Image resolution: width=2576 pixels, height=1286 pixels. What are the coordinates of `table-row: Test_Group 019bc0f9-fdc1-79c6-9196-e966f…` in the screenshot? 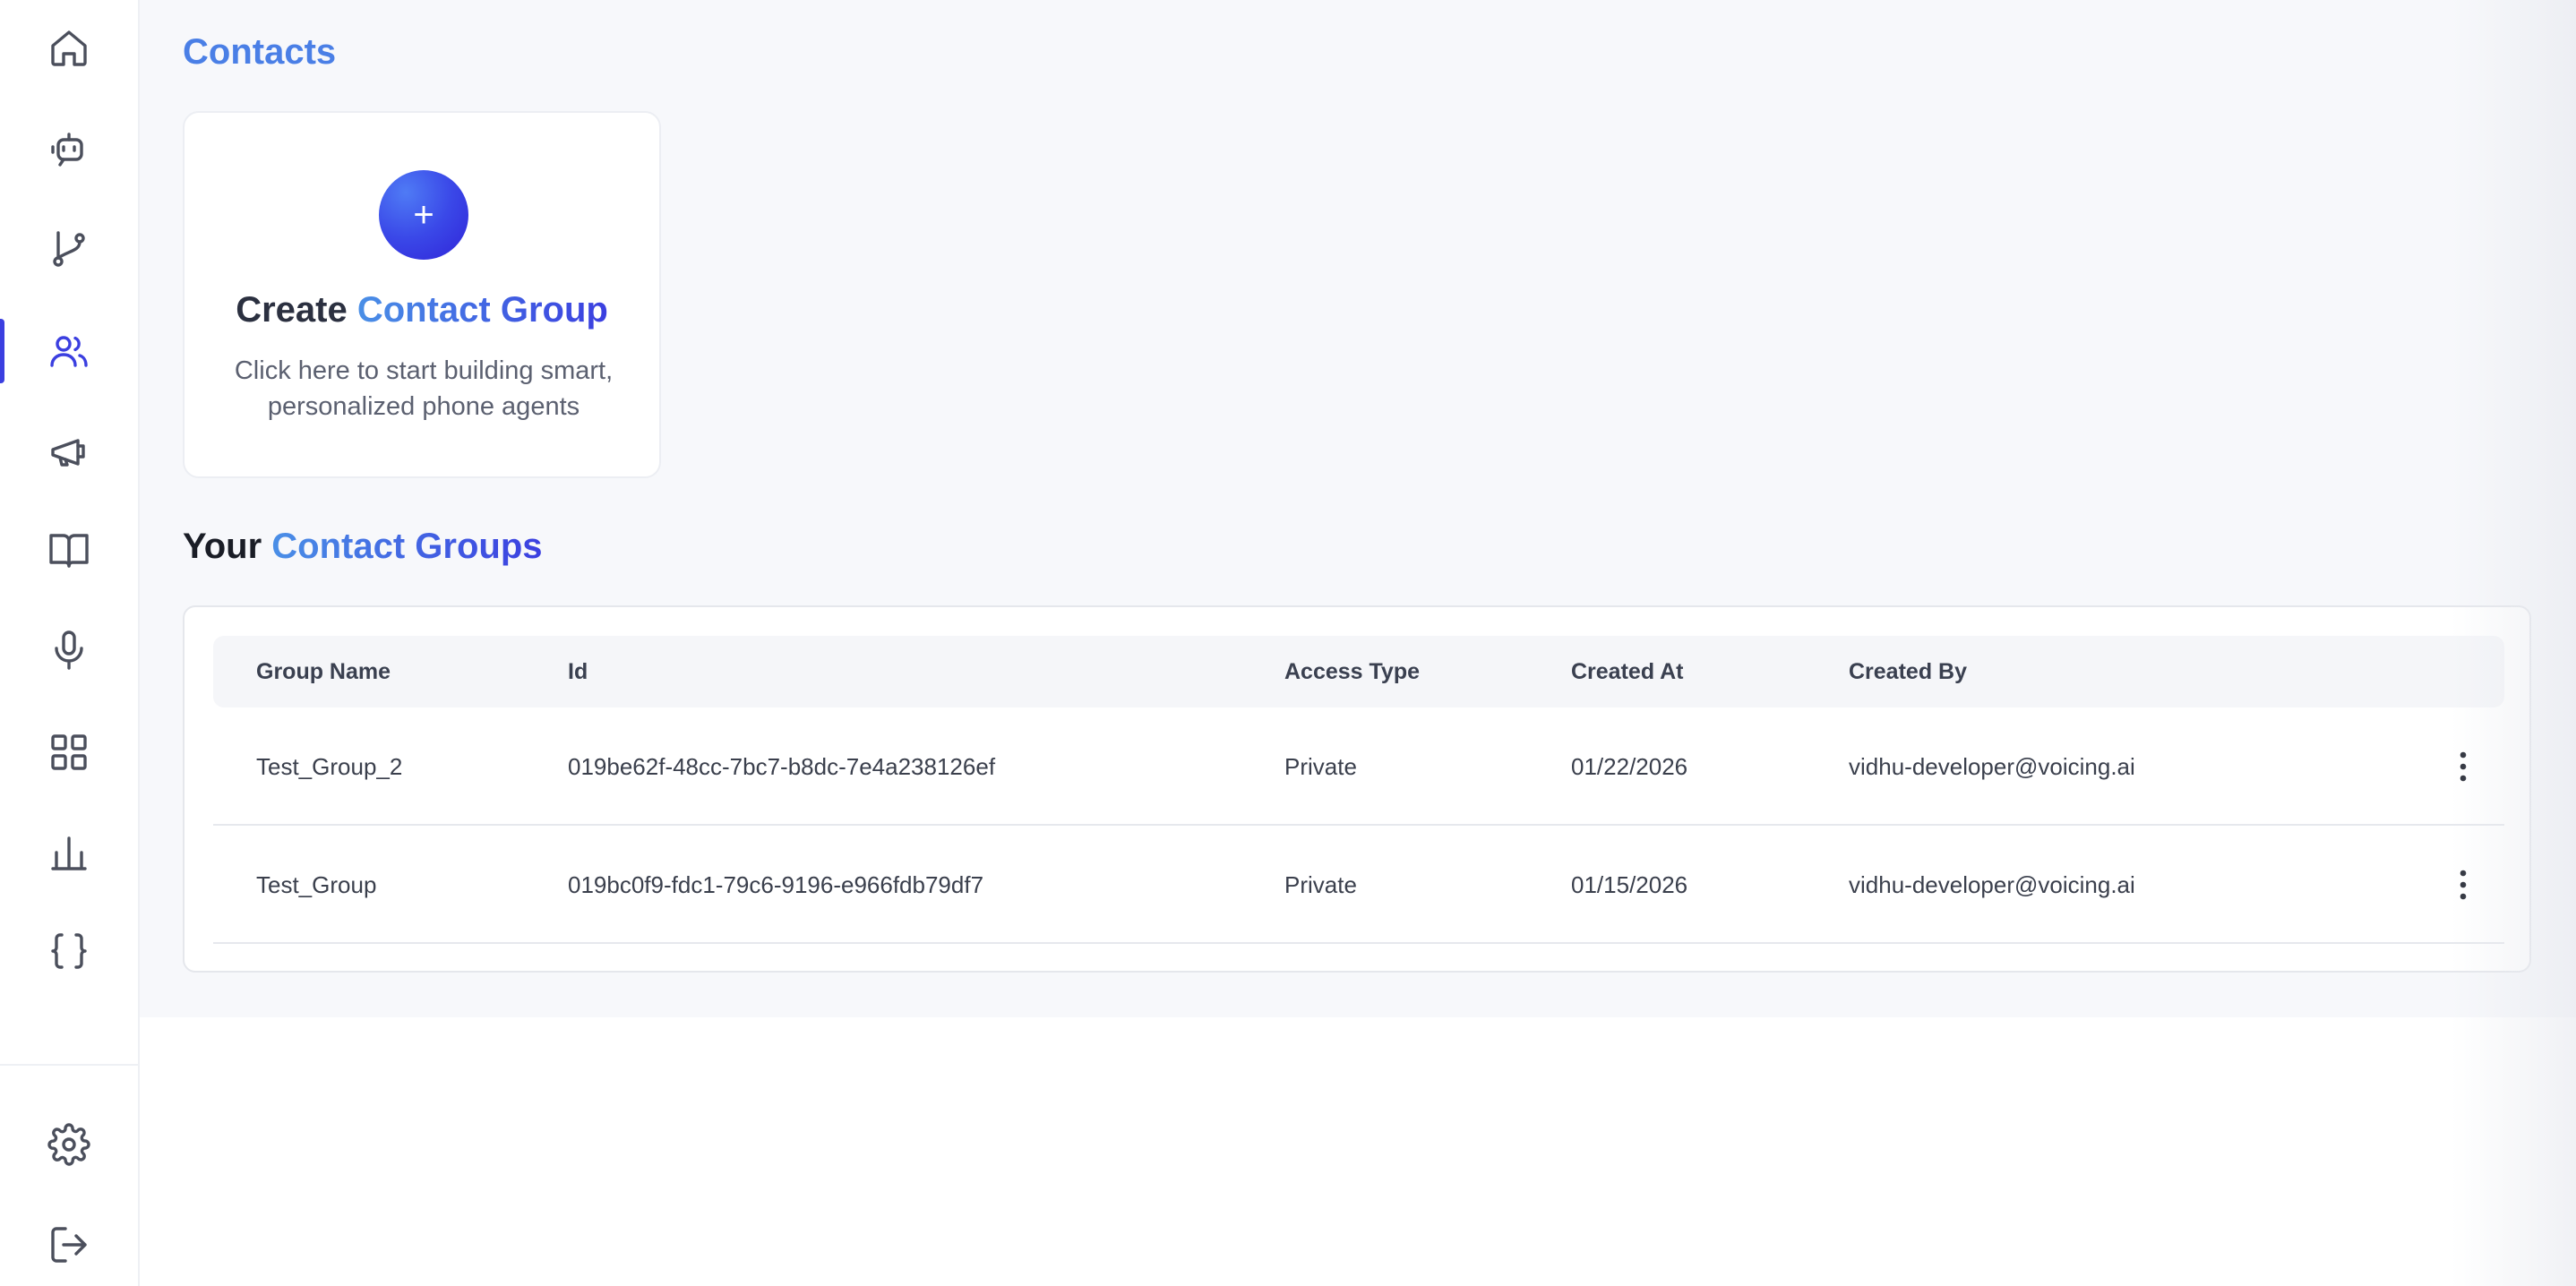 It's located at (1358, 885).